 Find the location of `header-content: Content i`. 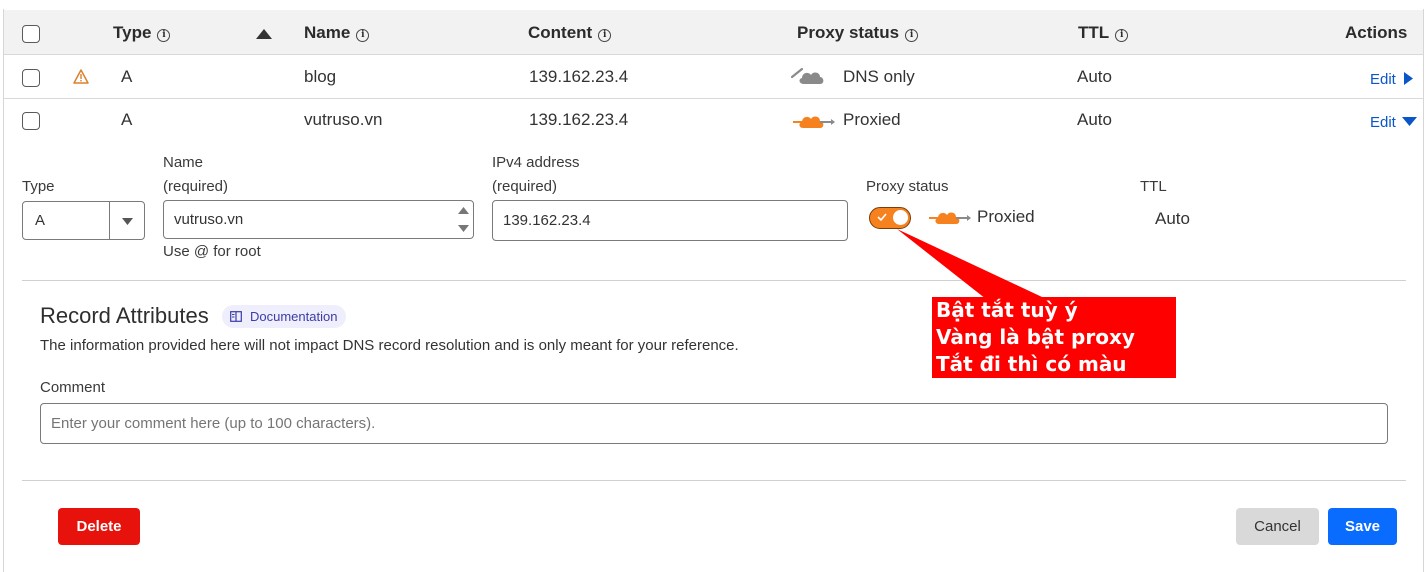

header-content: Content i is located at coordinates (570, 33).